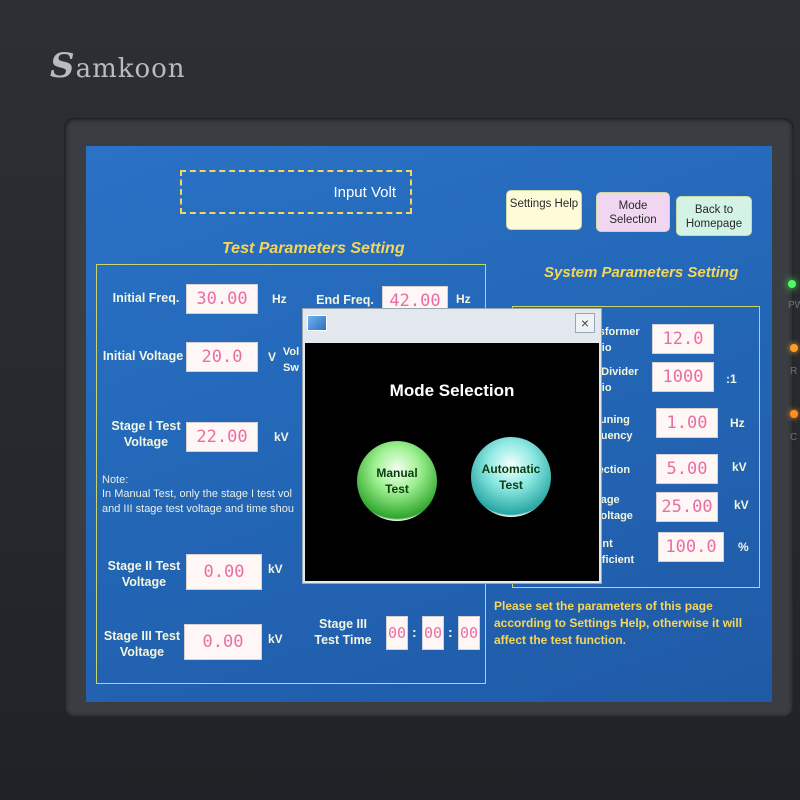 This screenshot has height=800, width=800. I want to click on stage3-time-label: Stage III Test Time, so click(343, 632).